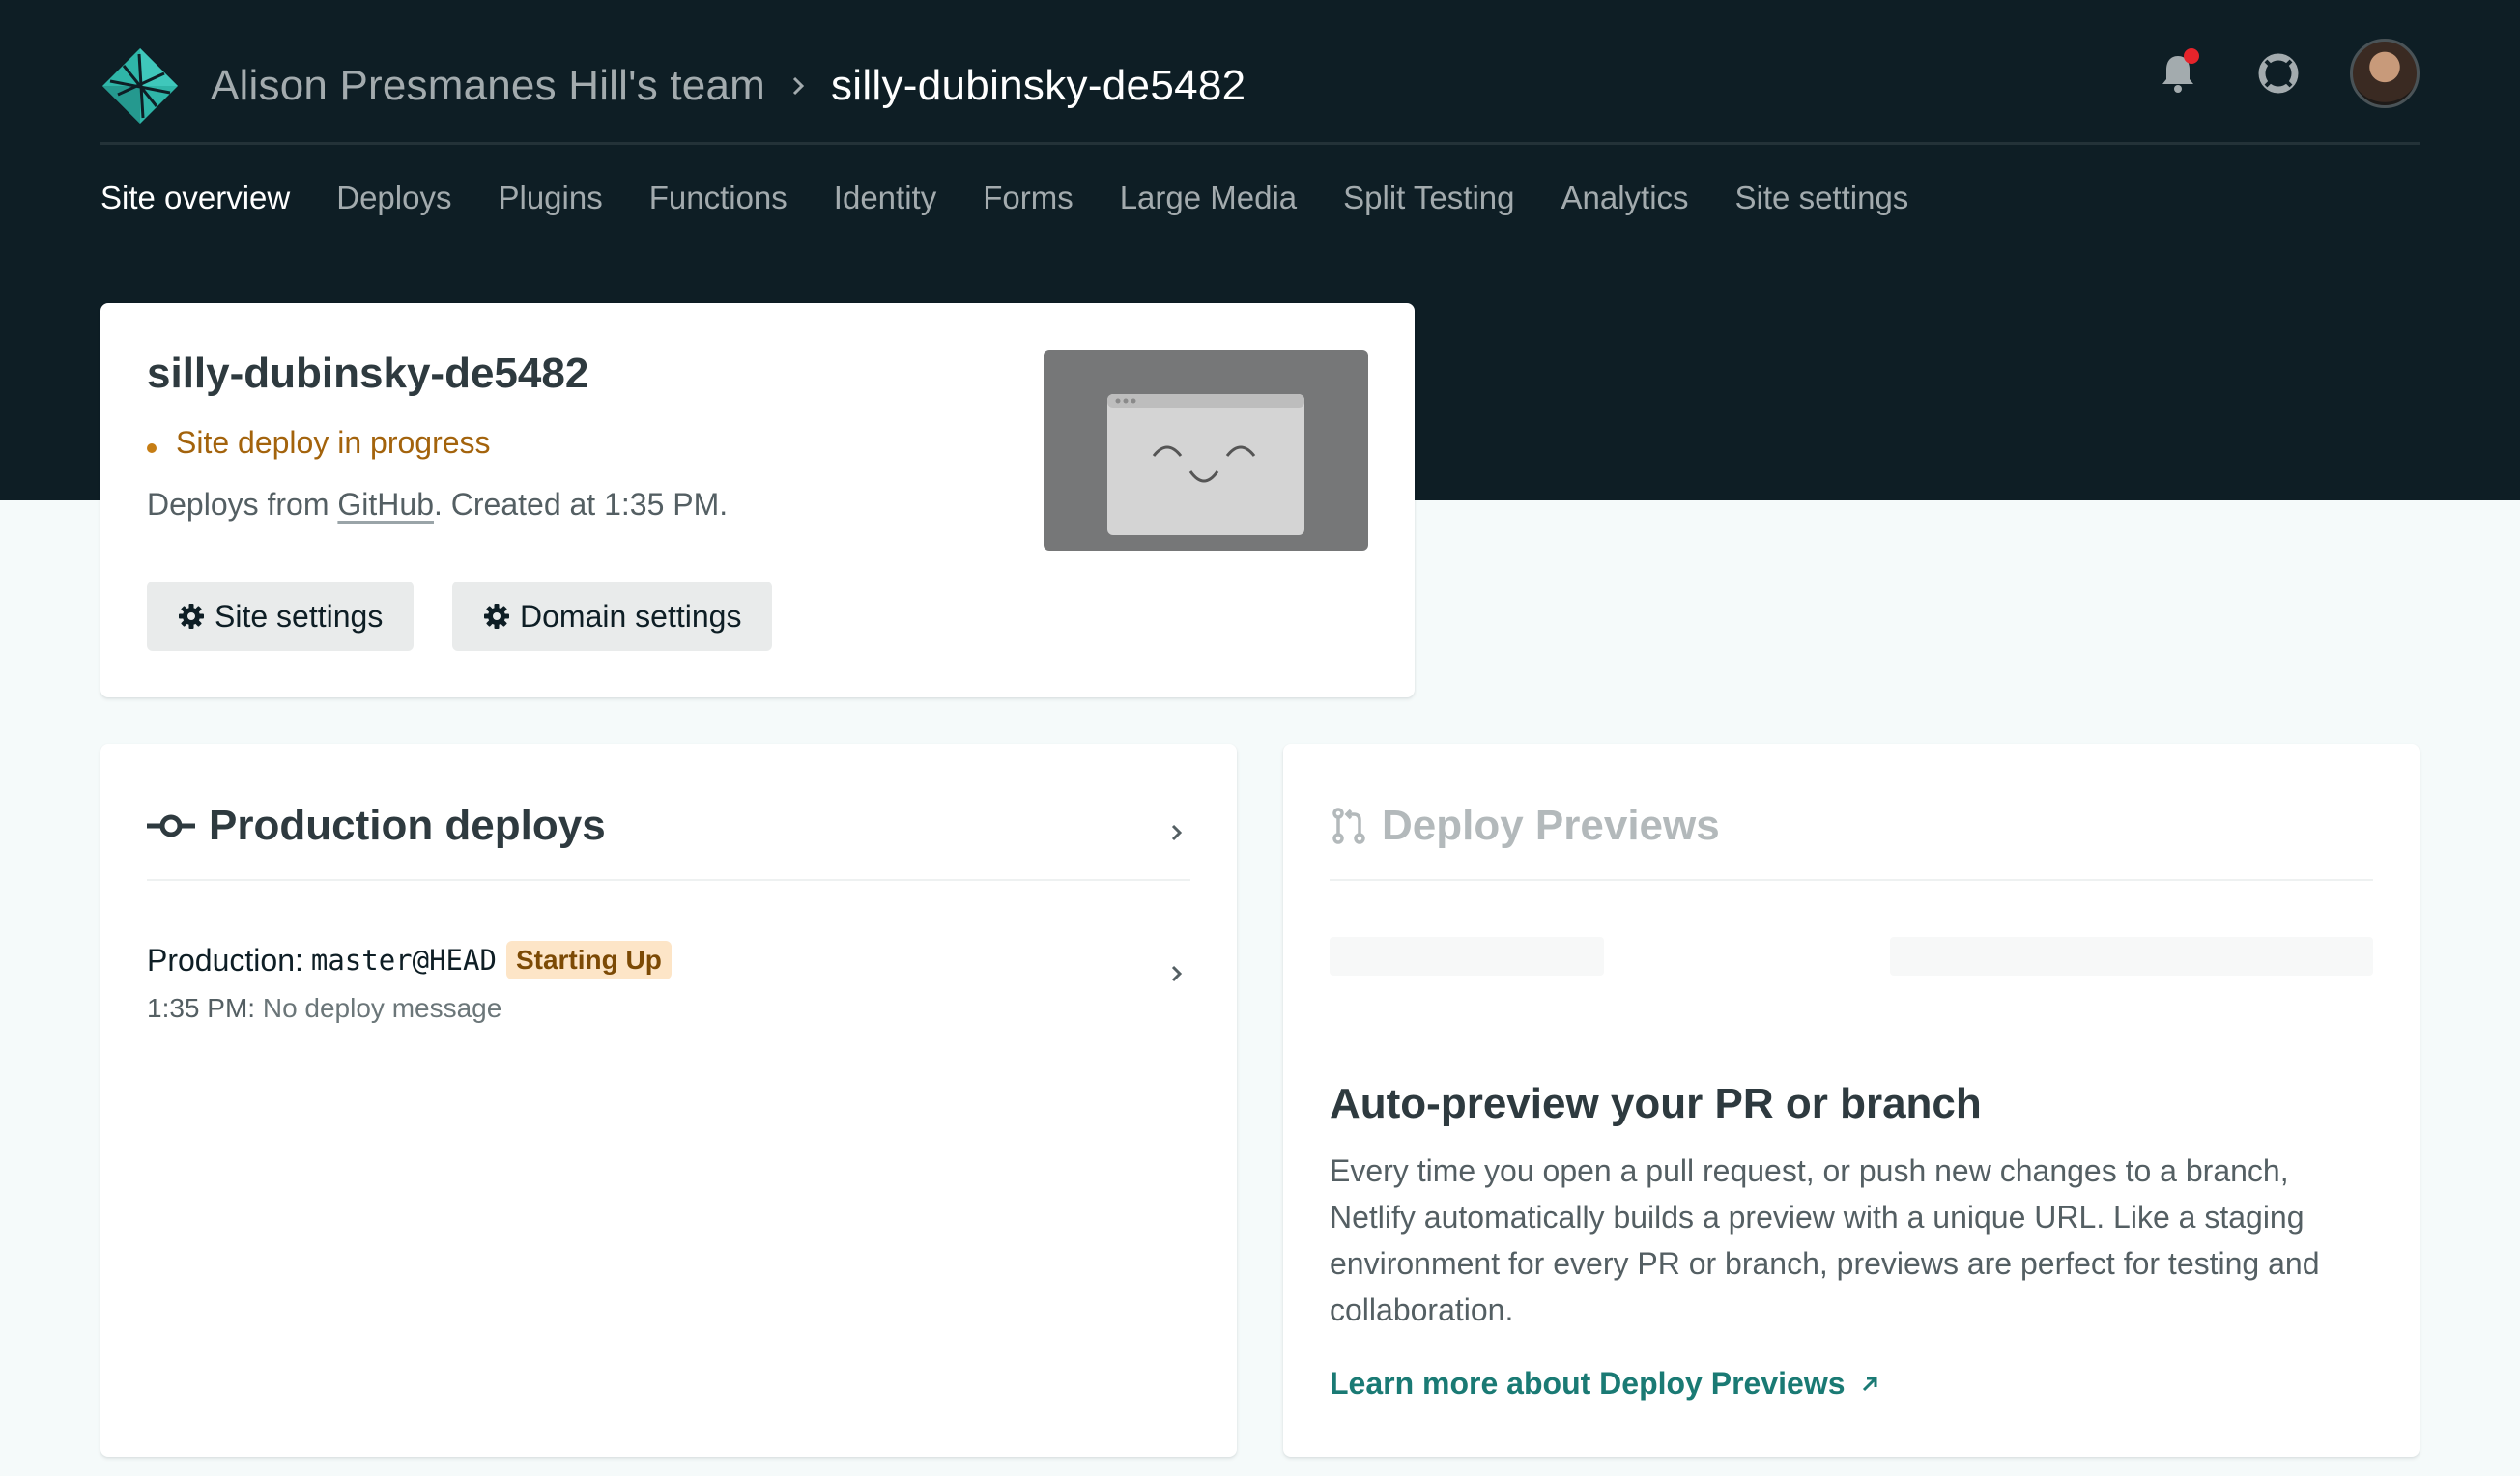  What do you see at coordinates (408, 826) in the screenshot?
I see `production-deploys-title: Production deploys` at bounding box center [408, 826].